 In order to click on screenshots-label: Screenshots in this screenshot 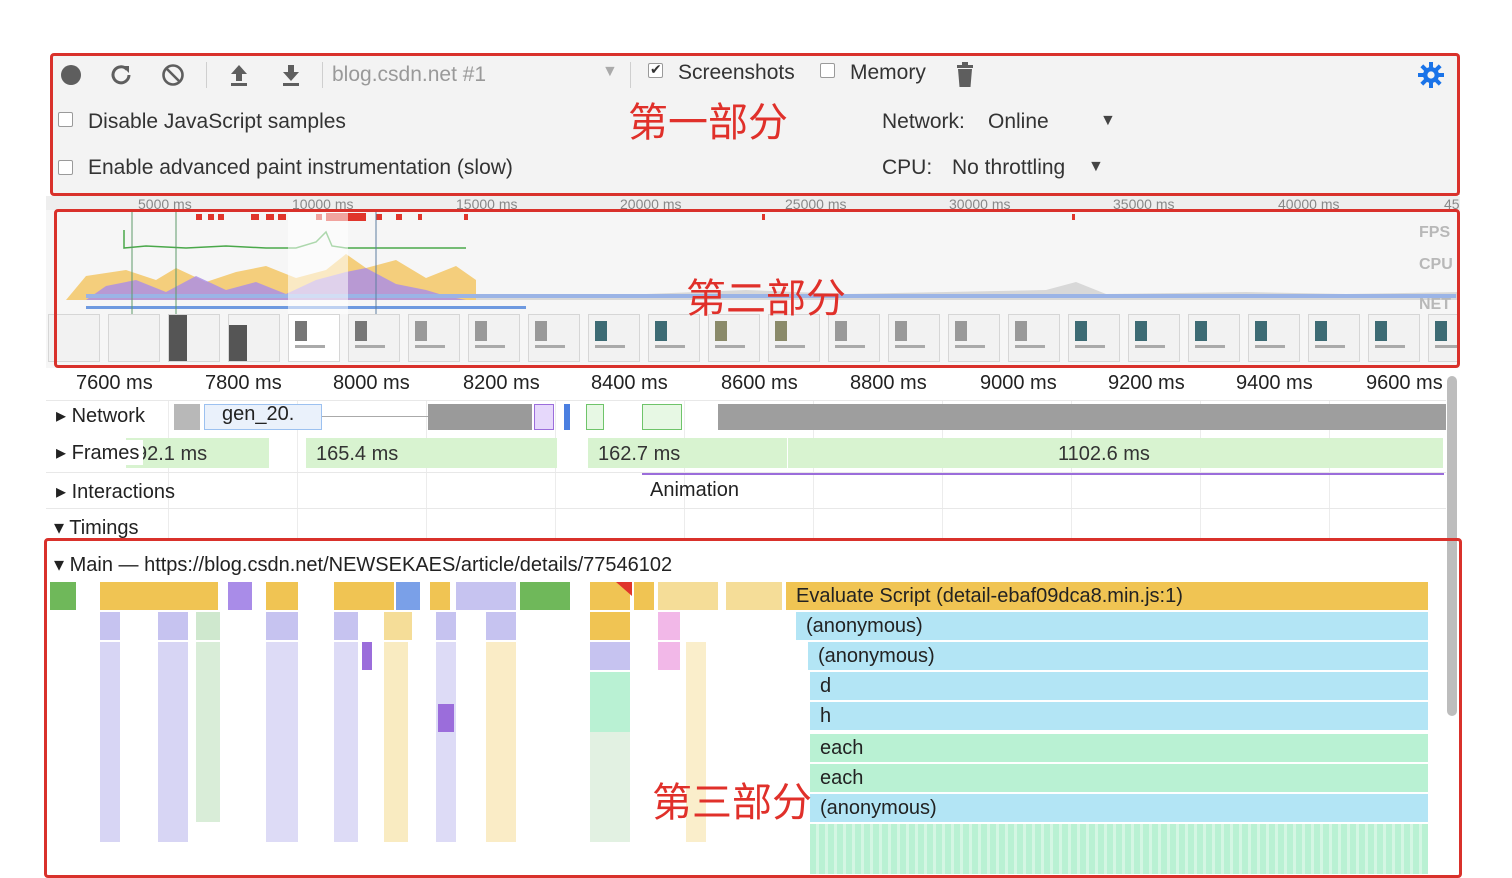, I will do `click(736, 72)`.